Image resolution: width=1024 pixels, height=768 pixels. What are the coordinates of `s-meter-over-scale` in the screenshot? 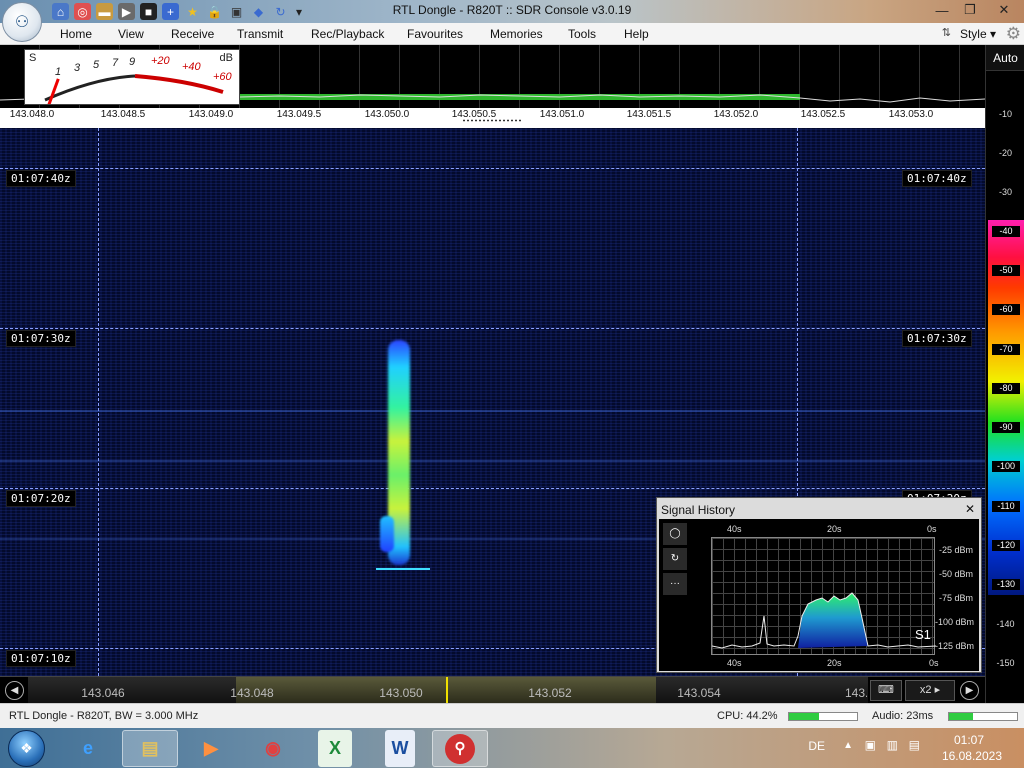 It's located at (179, 84).